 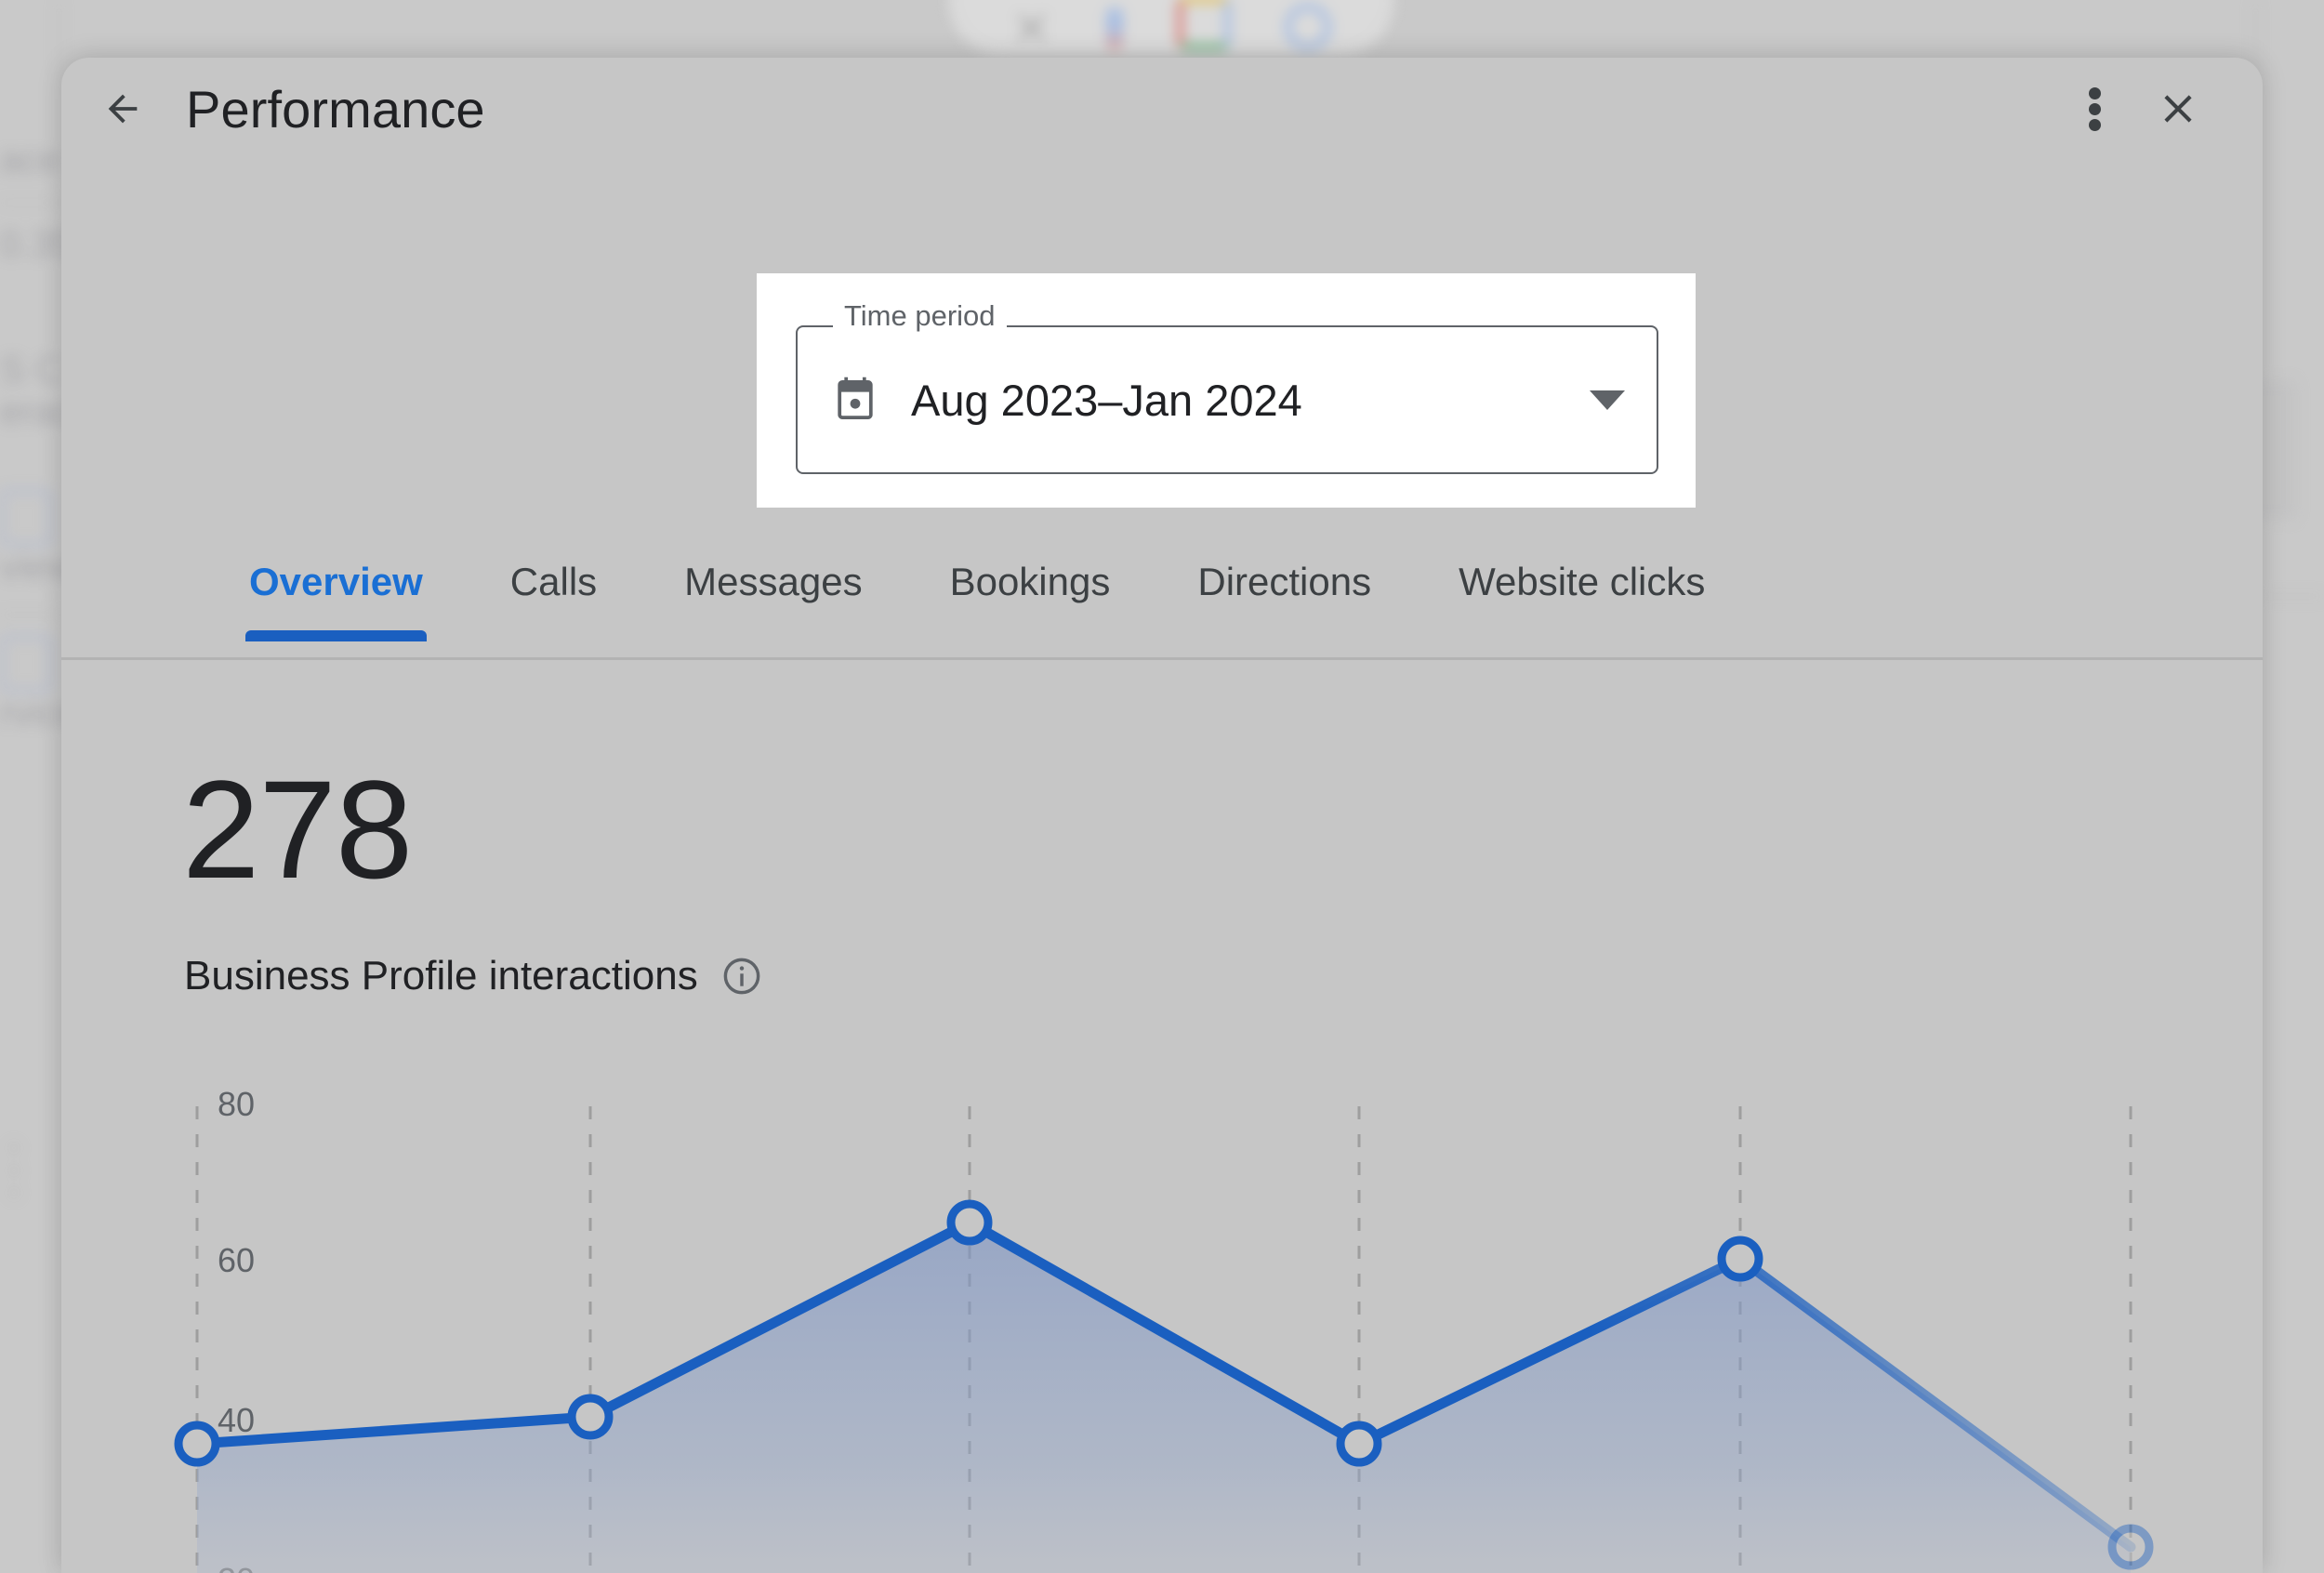 What do you see at coordinates (336, 635) in the screenshot?
I see `active-tab-indicator` at bounding box center [336, 635].